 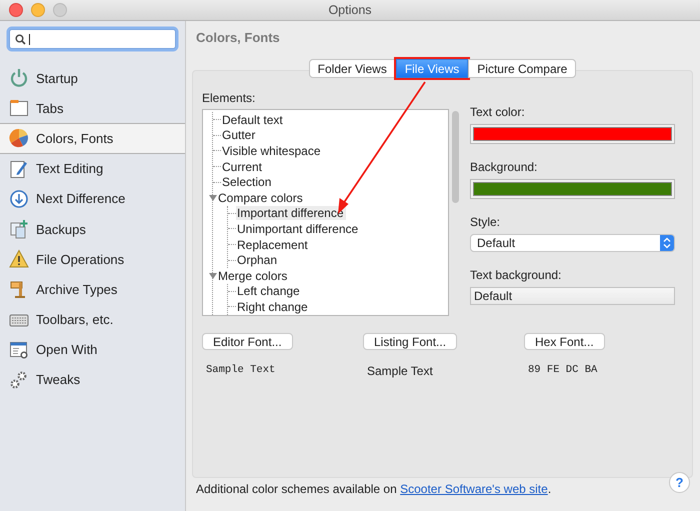 I want to click on down-arrow-circle-icon, so click(x=19, y=198).